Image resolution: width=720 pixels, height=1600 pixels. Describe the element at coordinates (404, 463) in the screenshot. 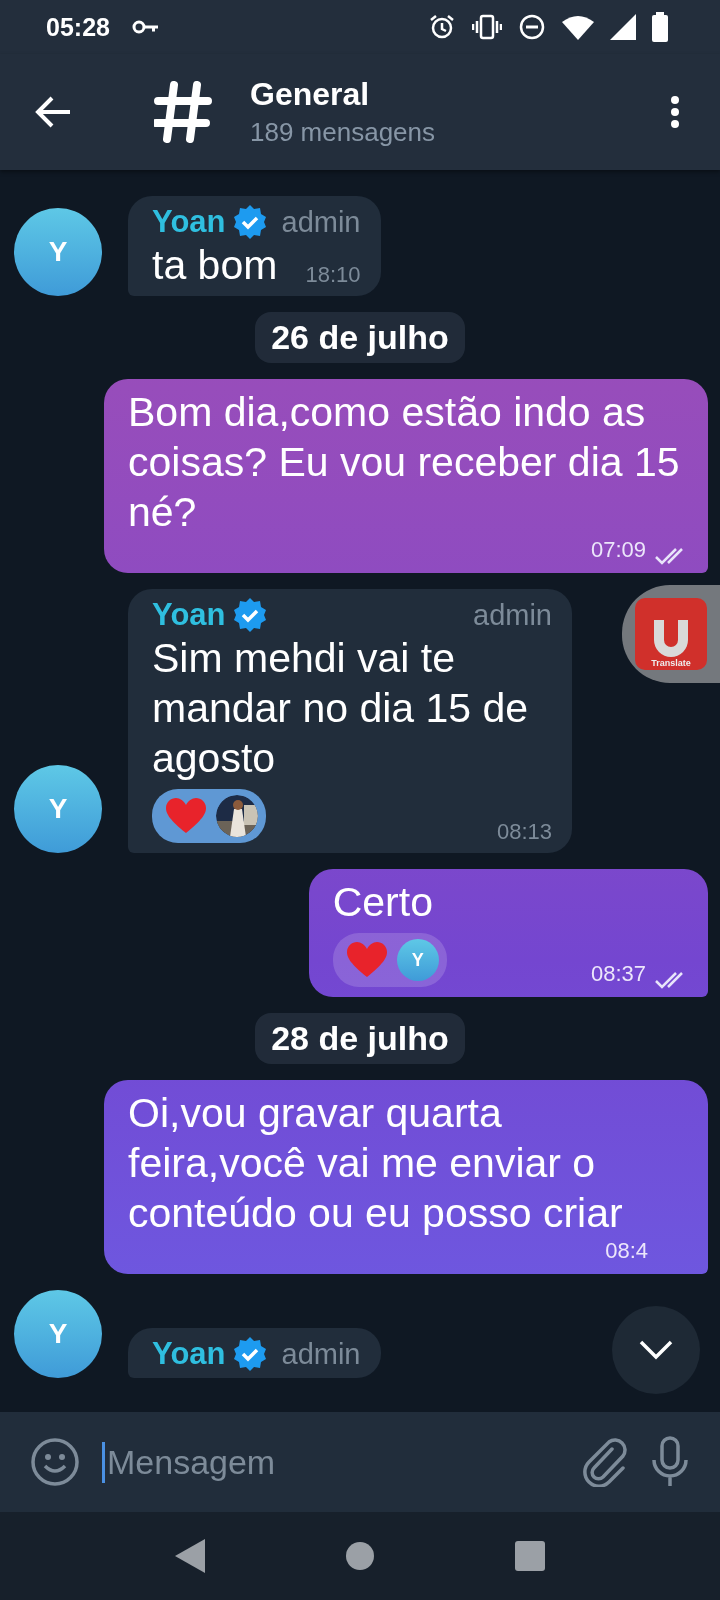

I see `message-text: Bom dia,como estão indo as coisas? Eu vou receber dia 15 né?` at that location.